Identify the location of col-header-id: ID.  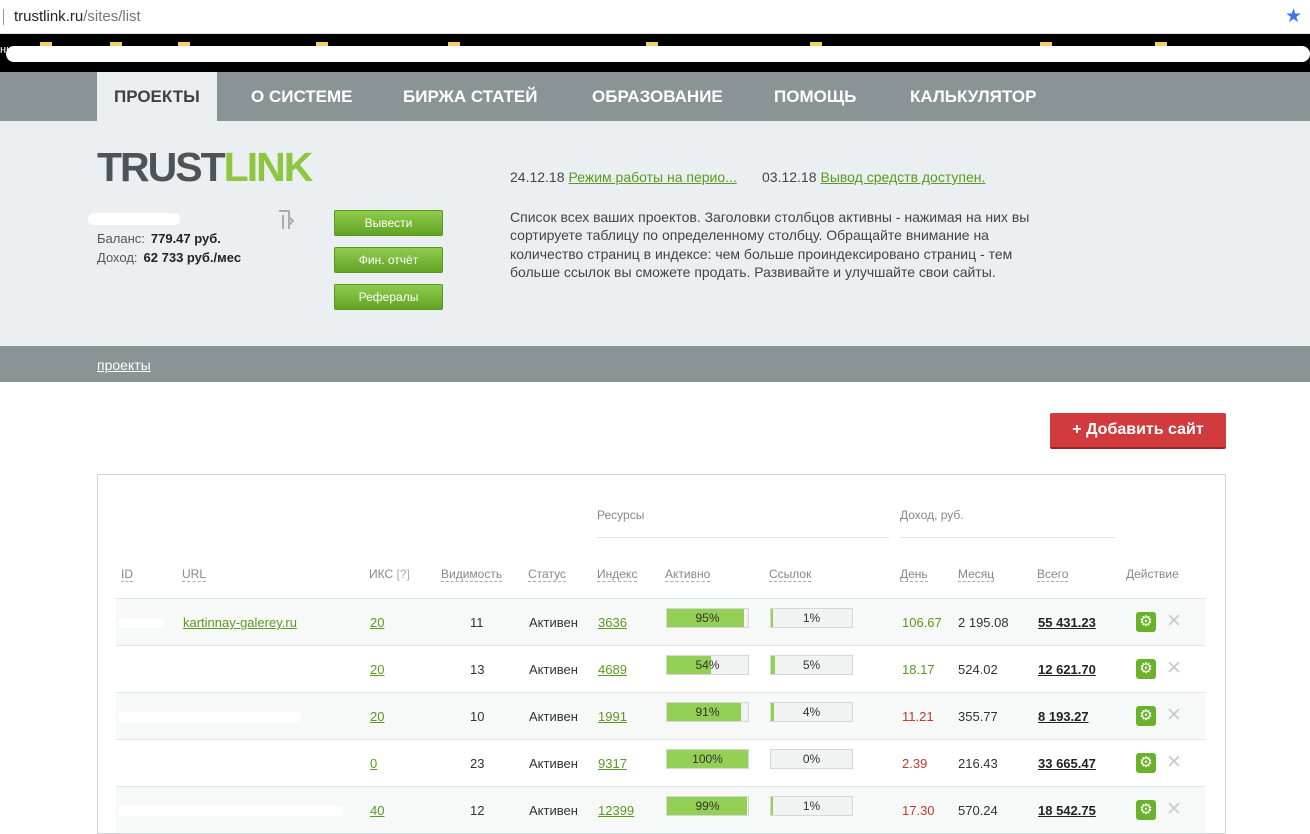
(127, 574).